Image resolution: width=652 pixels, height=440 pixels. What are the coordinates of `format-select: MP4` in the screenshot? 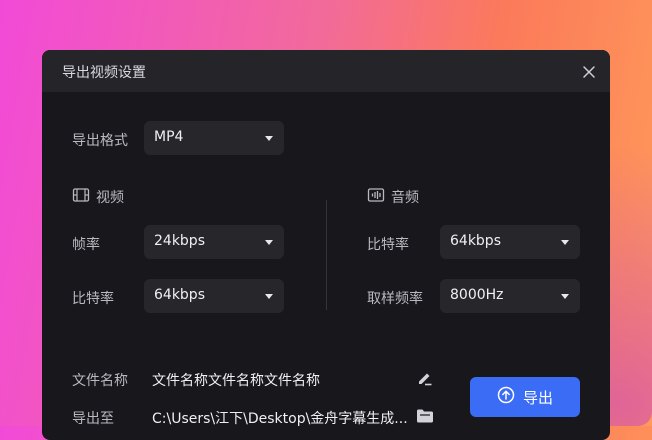 It's located at (214, 138).